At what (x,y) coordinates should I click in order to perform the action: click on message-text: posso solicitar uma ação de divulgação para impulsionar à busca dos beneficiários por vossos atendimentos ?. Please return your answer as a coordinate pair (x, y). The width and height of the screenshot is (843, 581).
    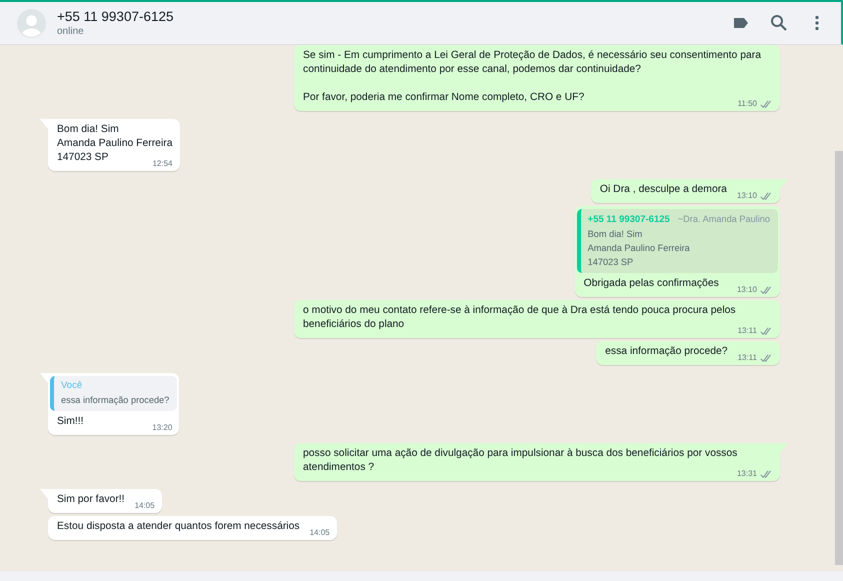
    Looking at the image, I should click on (520, 460).